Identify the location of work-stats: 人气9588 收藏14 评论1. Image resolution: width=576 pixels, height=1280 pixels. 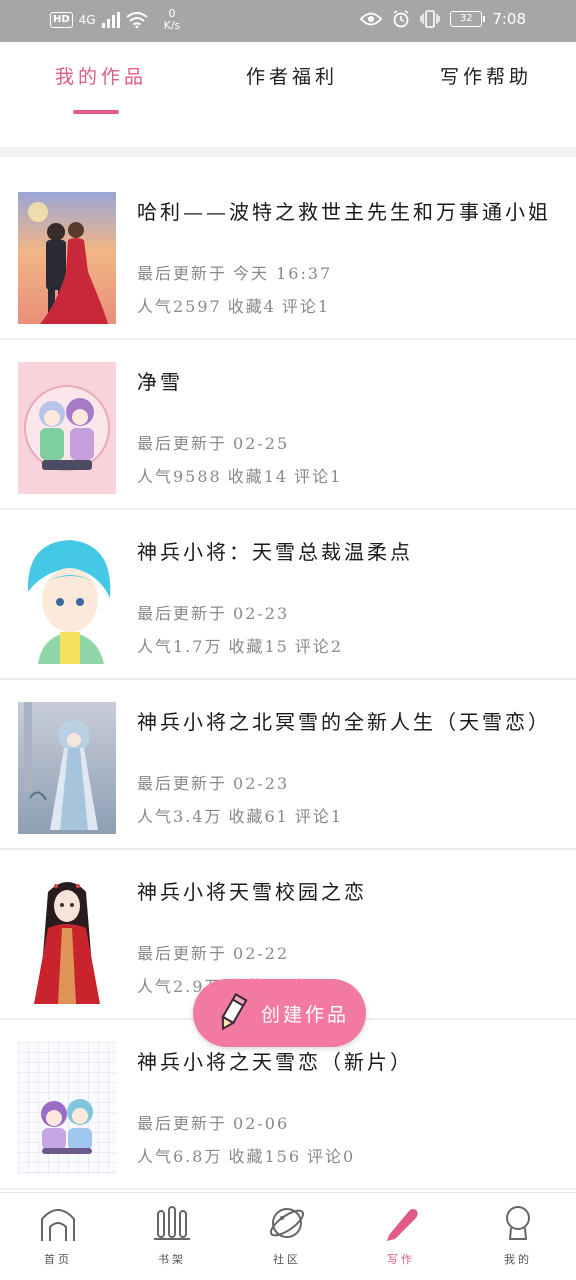
(242, 475).